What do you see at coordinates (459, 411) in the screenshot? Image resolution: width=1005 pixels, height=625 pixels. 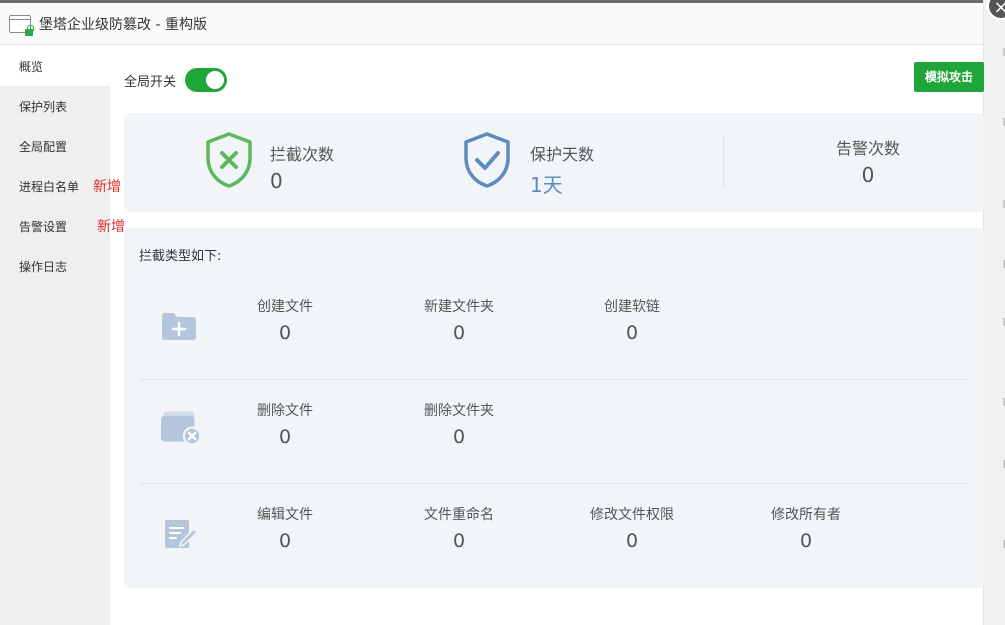 I see `delete-folder-label: 删除文件夹` at bounding box center [459, 411].